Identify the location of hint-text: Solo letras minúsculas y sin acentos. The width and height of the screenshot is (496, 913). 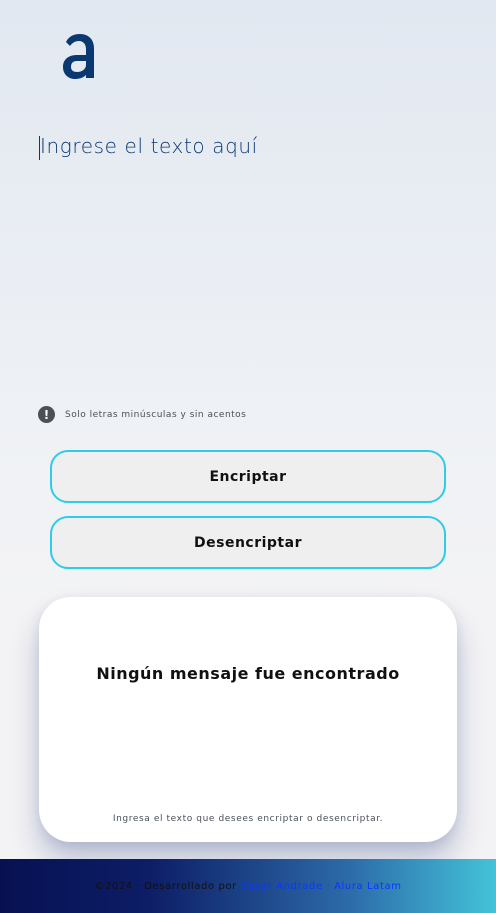
(156, 414).